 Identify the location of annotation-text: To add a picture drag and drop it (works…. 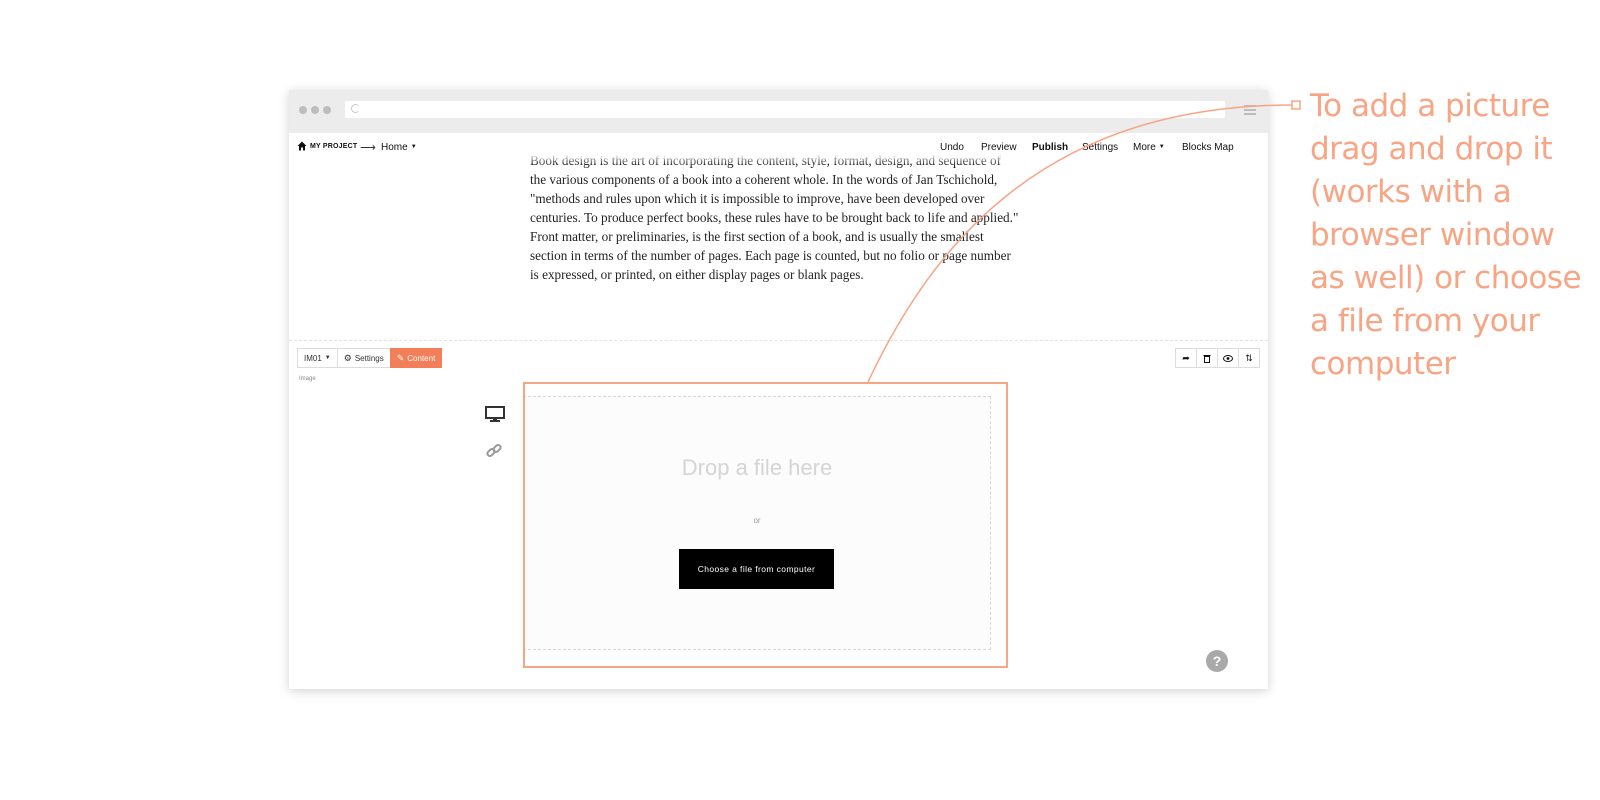
(1446, 235).